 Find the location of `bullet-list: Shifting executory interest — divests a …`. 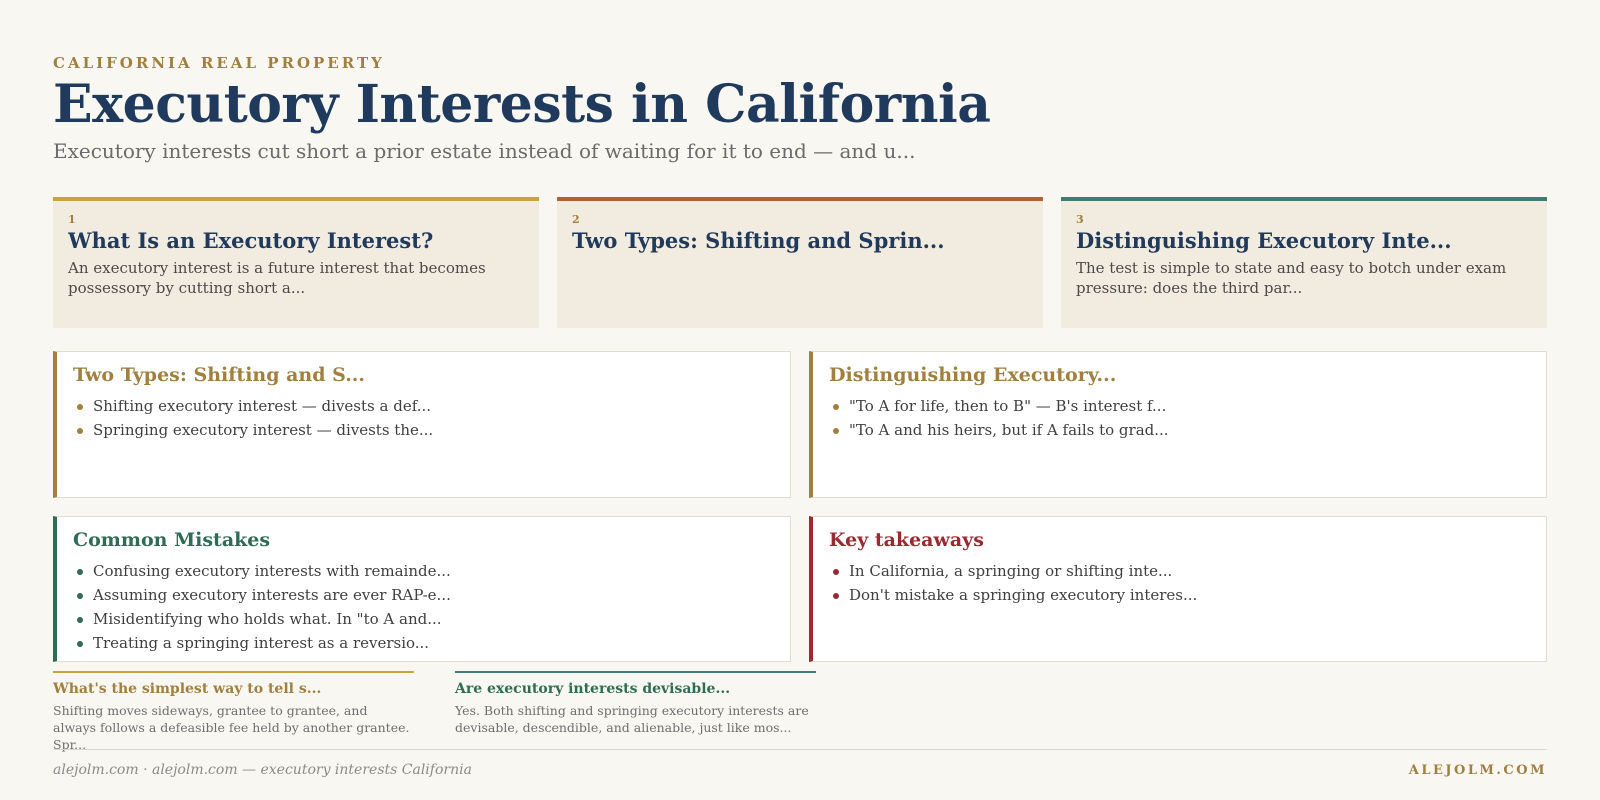

bullet-list: Shifting executory interest — divests a … is located at coordinates (423, 418).